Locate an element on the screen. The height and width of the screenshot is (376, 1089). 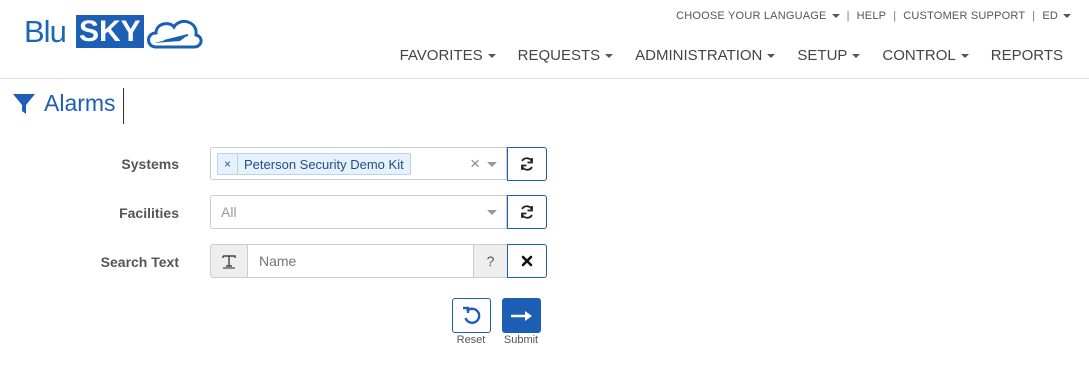
language-selector: CHOOSE YOUR LANGUAGE is located at coordinates (758, 16).